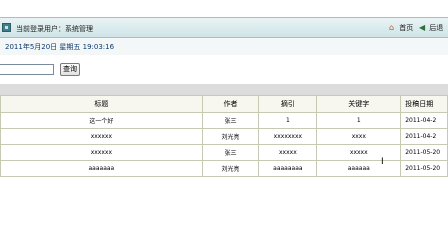 This screenshot has height=252, width=448. I want to click on cell-title: aaaaaaa, so click(101, 168).